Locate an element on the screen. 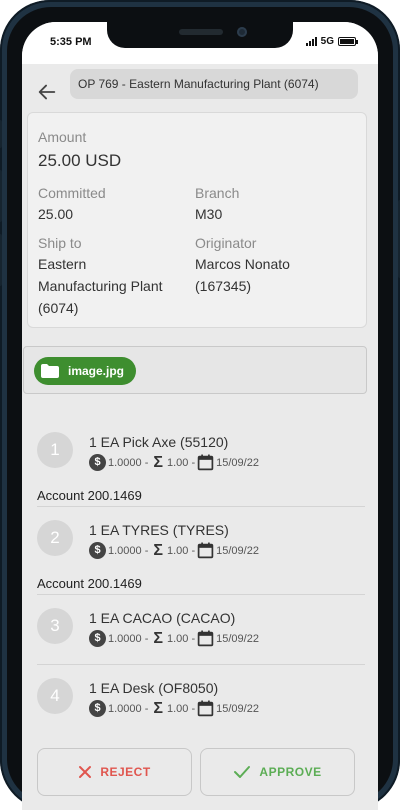 The height and width of the screenshot is (810, 400). status-bar: 5:35 PM 5G is located at coordinates (200, 43).